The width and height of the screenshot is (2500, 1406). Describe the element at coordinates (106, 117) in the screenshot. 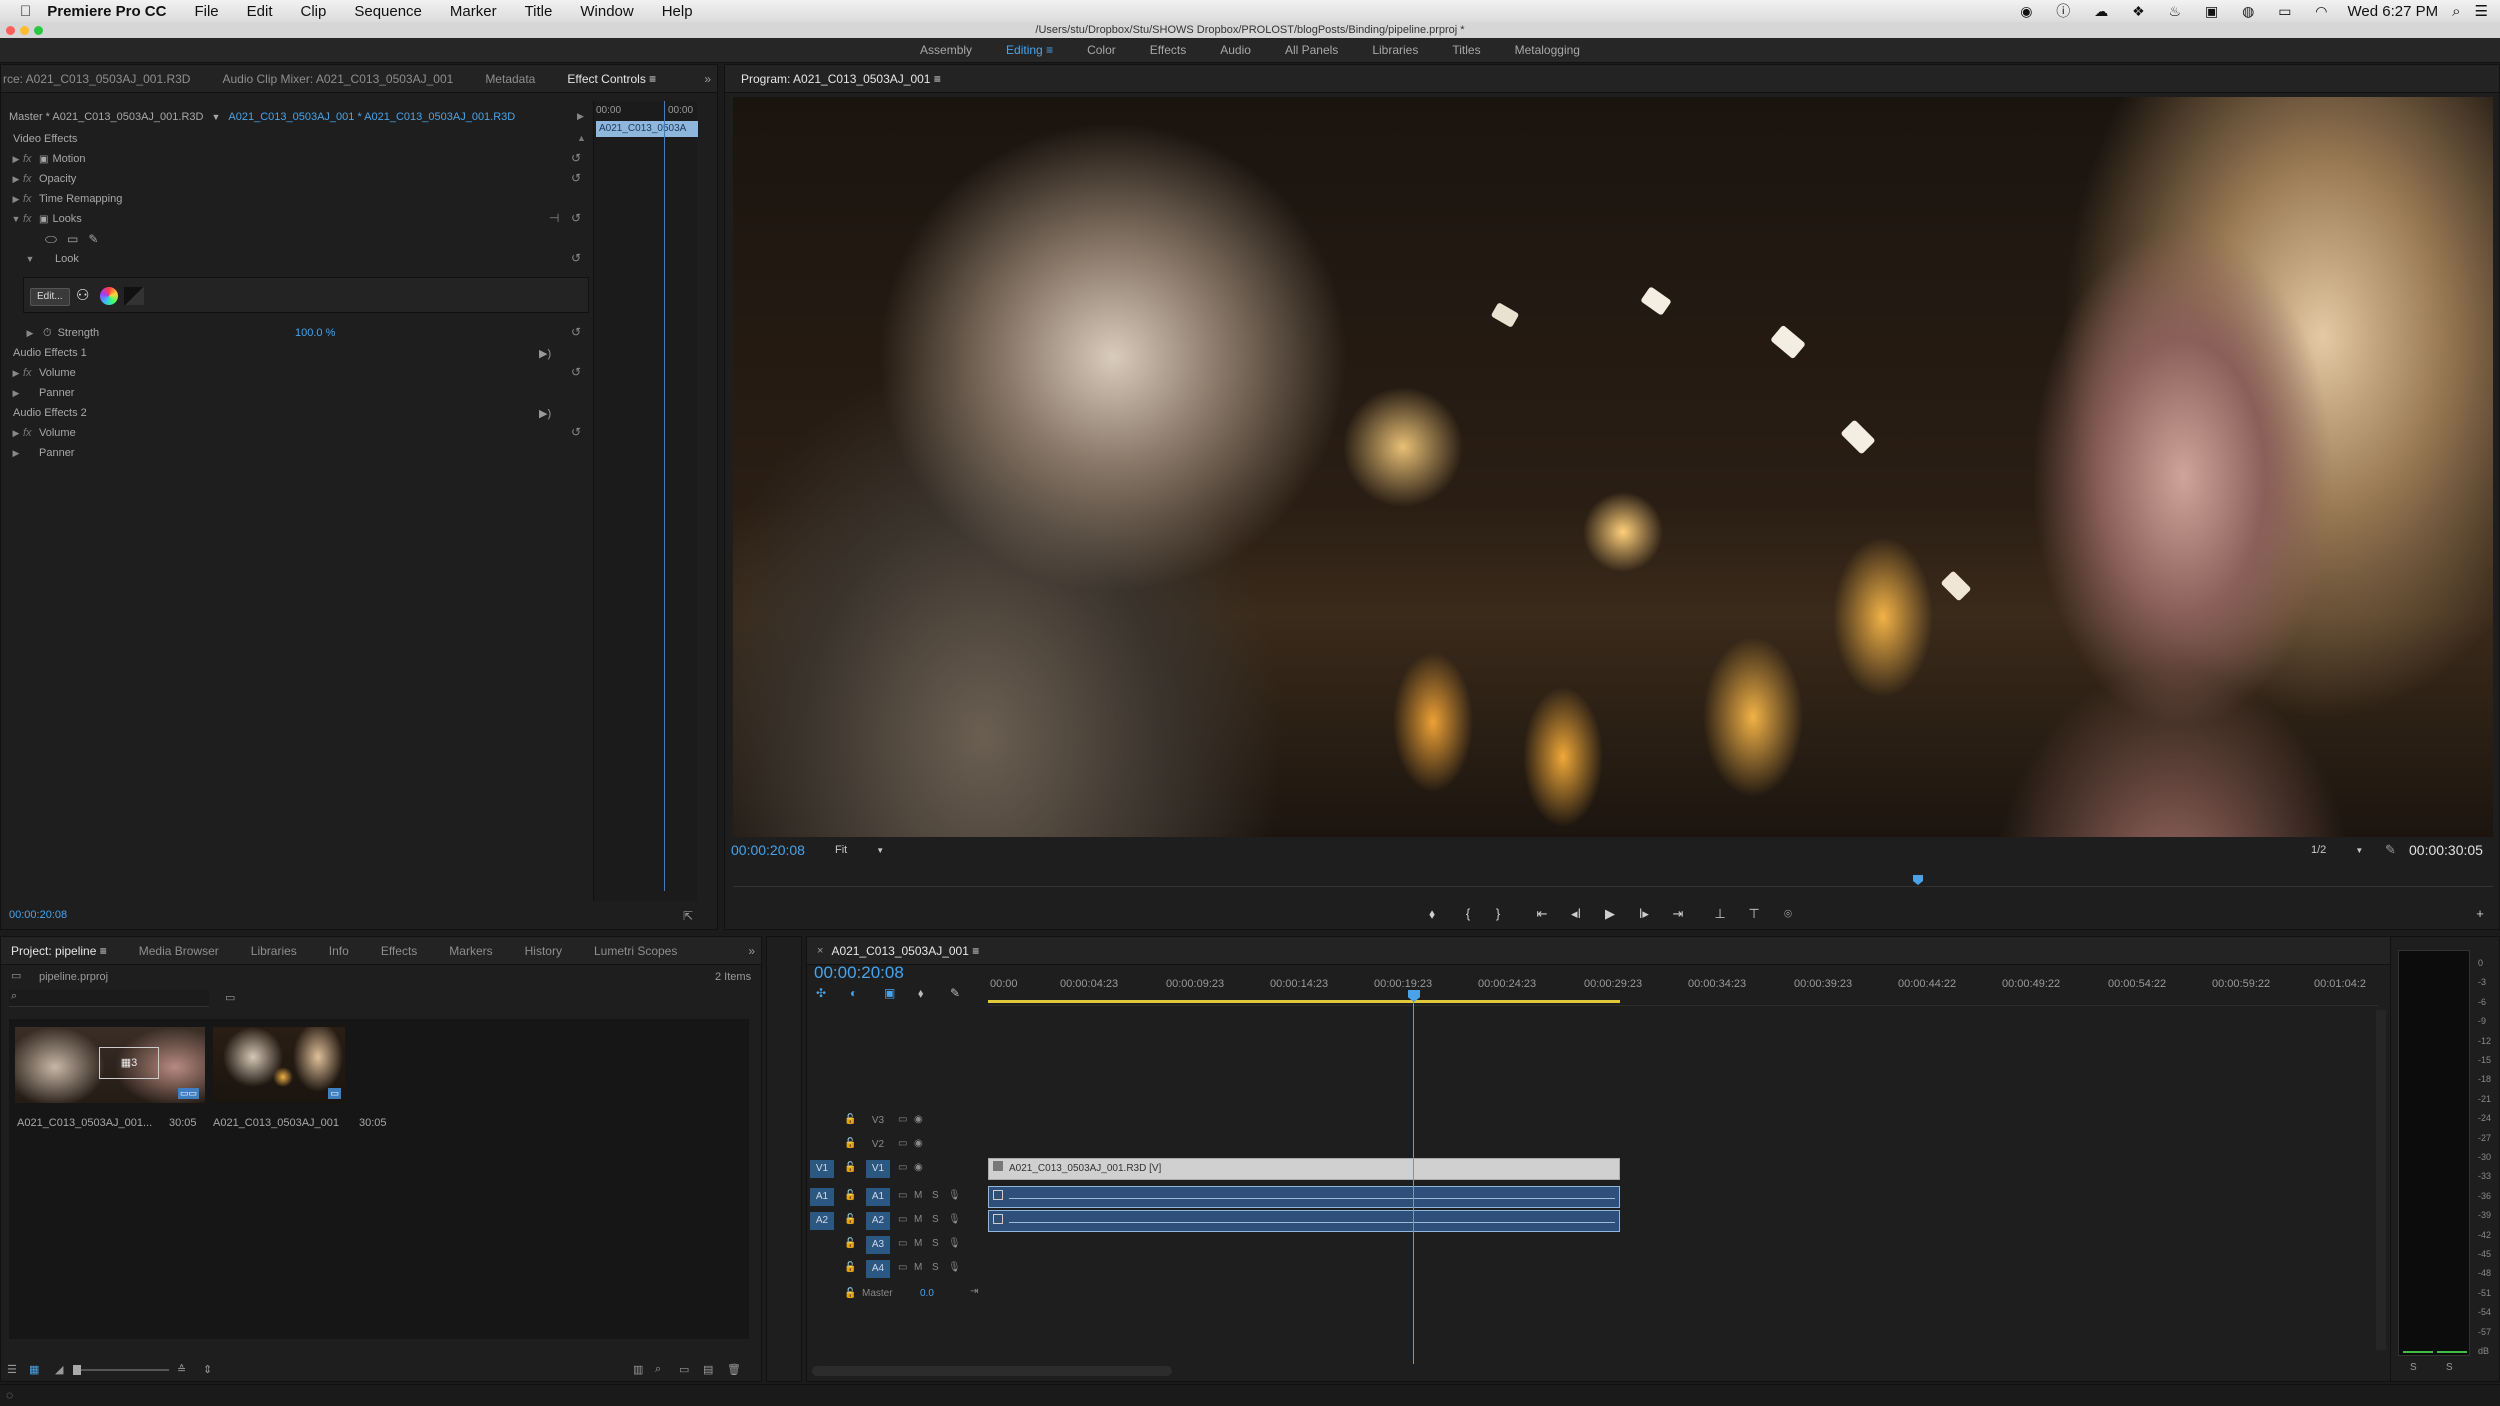

I see `master-label: Master * A021_C013_0503AJ_001.R3D` at that location.